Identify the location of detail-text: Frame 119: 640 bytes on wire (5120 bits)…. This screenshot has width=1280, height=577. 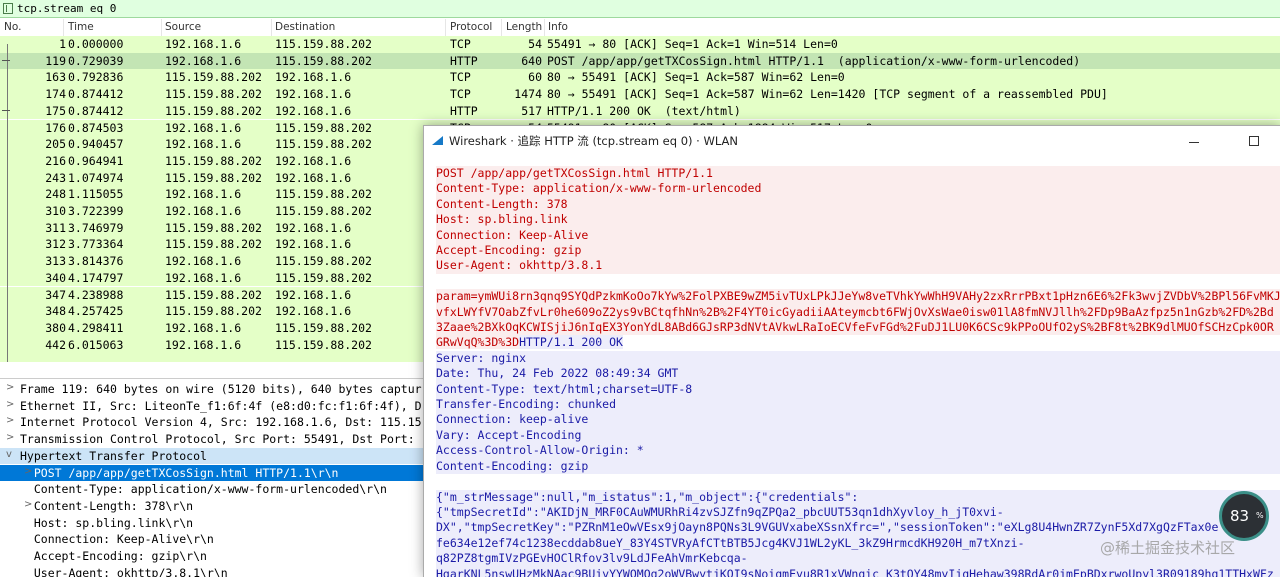
(221, 389).